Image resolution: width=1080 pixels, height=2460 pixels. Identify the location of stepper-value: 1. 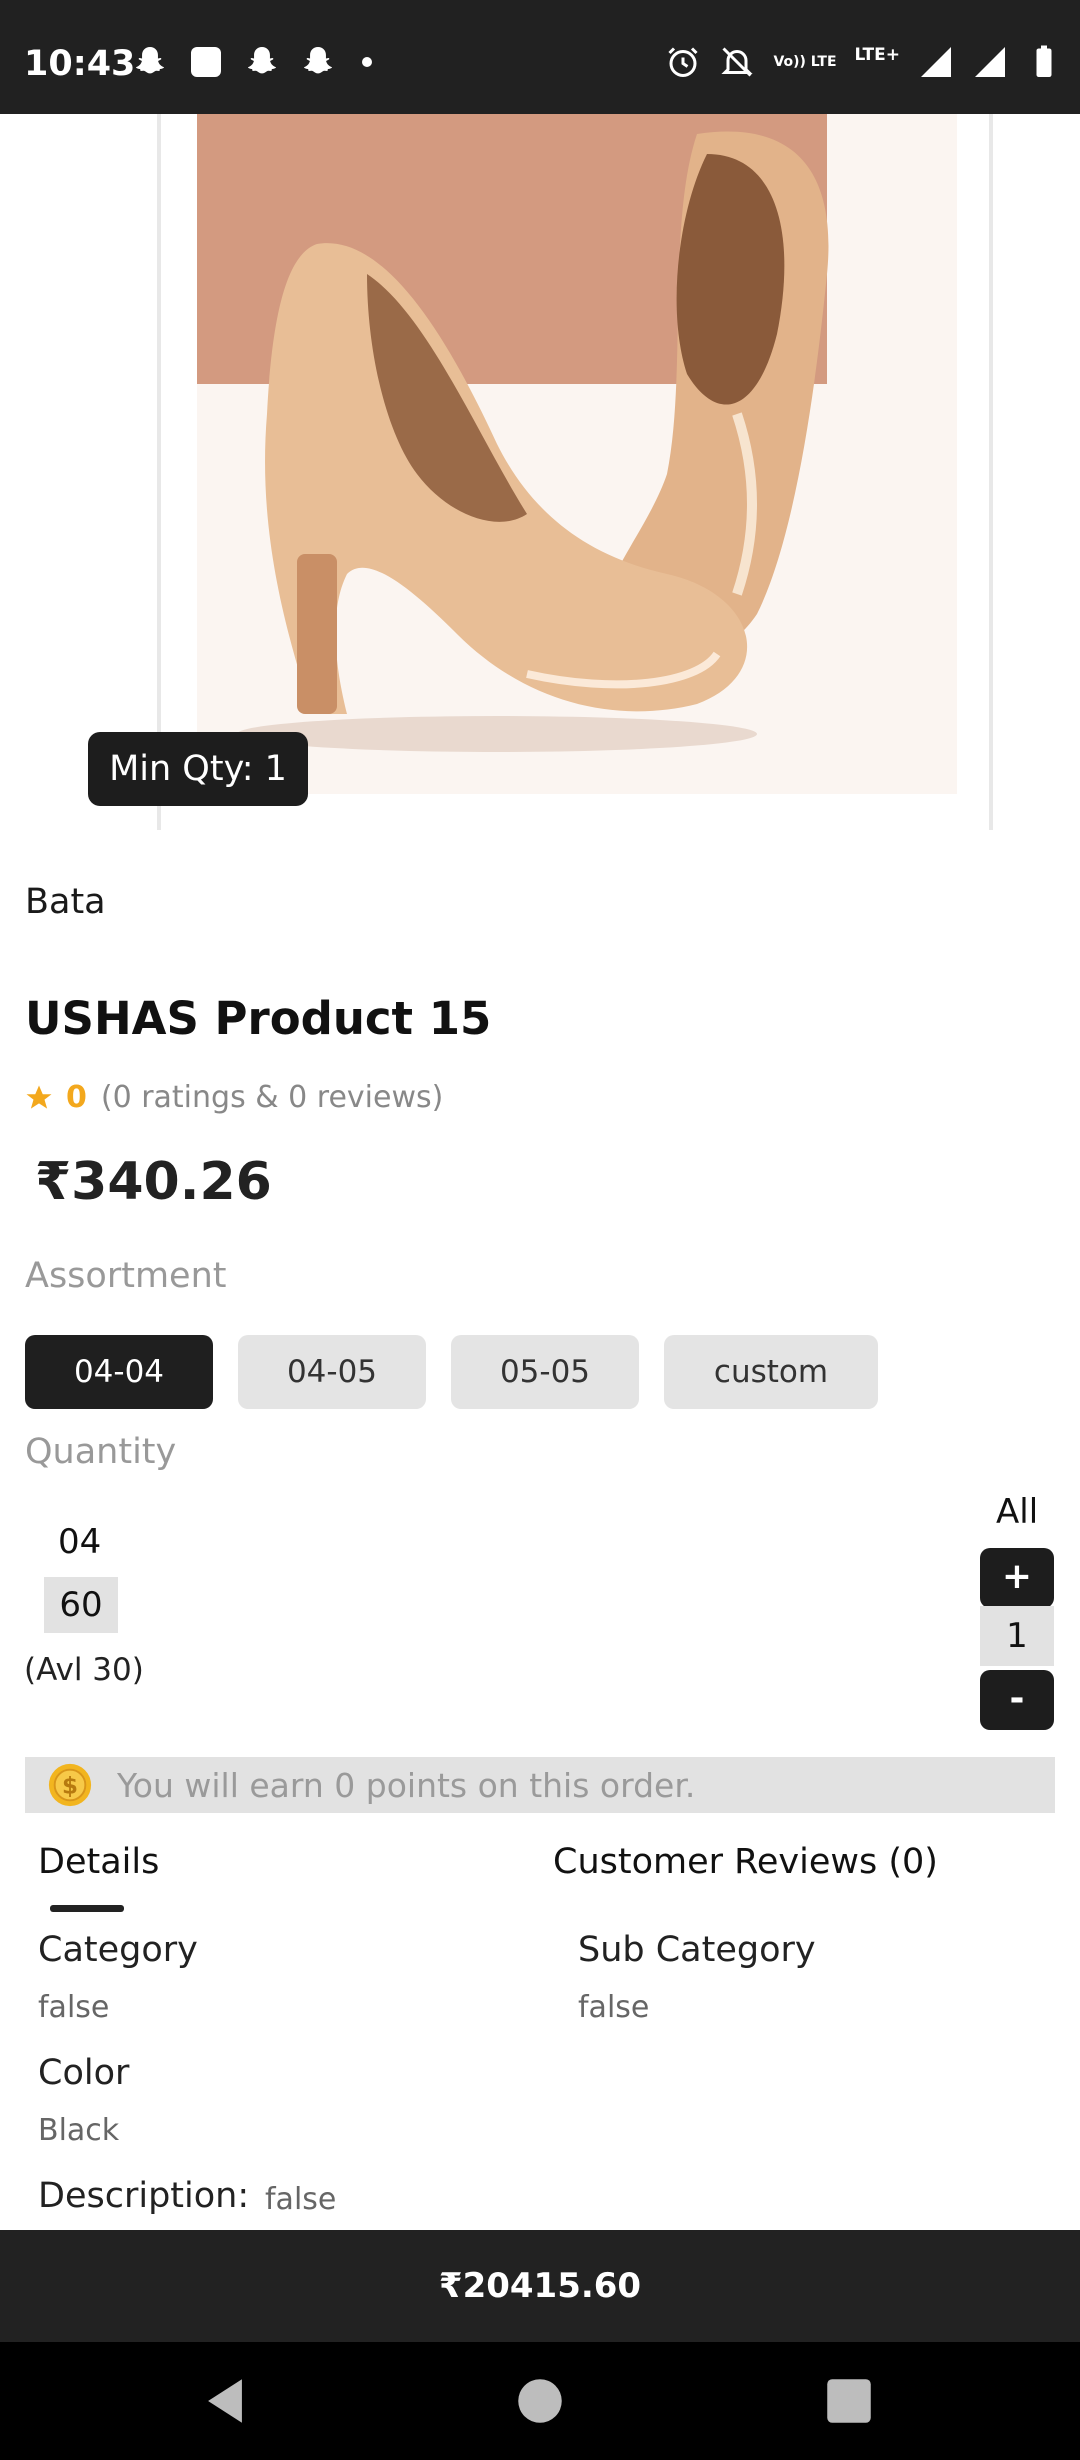
(1017, 1636).